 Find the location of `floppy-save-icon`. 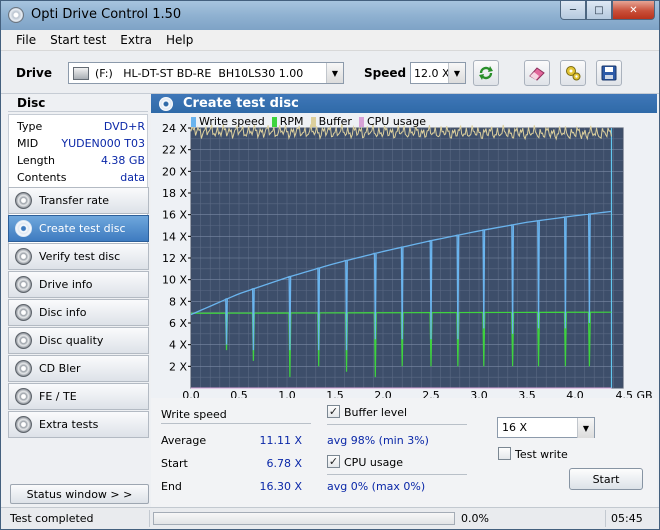

floppy-save-icon is located at coordinates (609, 73).